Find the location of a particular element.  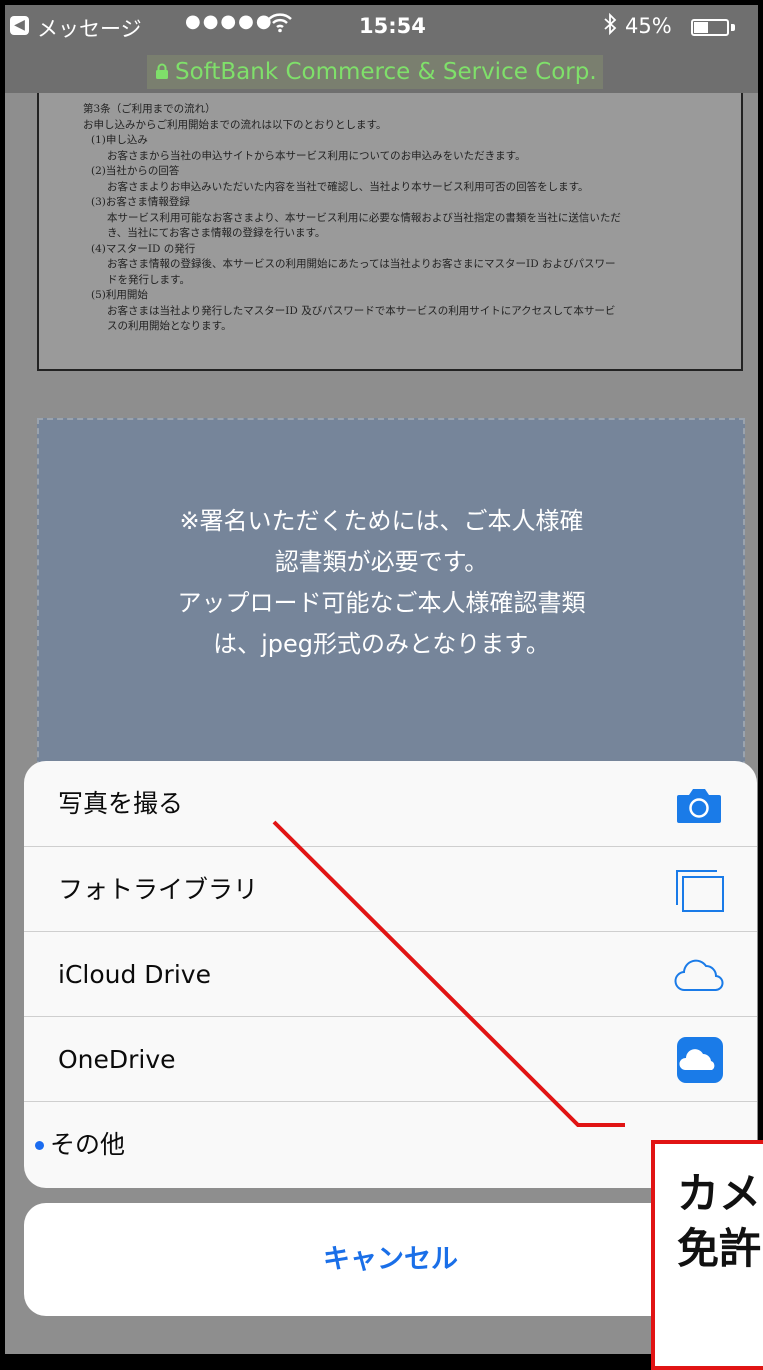

upload-instruction-line: は、jpeg形式のみとなります。 is located at coordinates (381, 644).